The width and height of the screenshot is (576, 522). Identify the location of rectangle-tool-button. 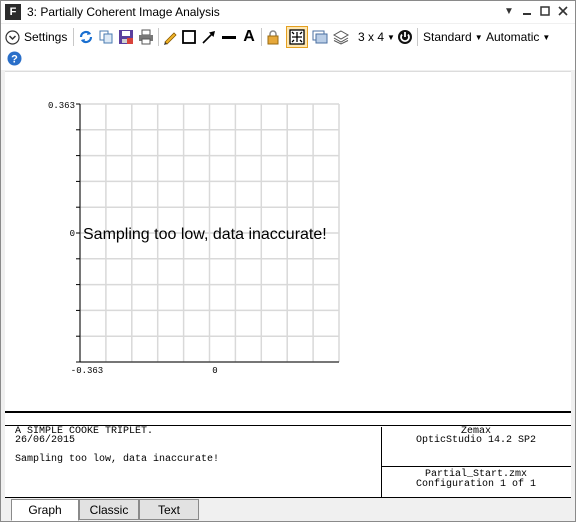
(189, 37).